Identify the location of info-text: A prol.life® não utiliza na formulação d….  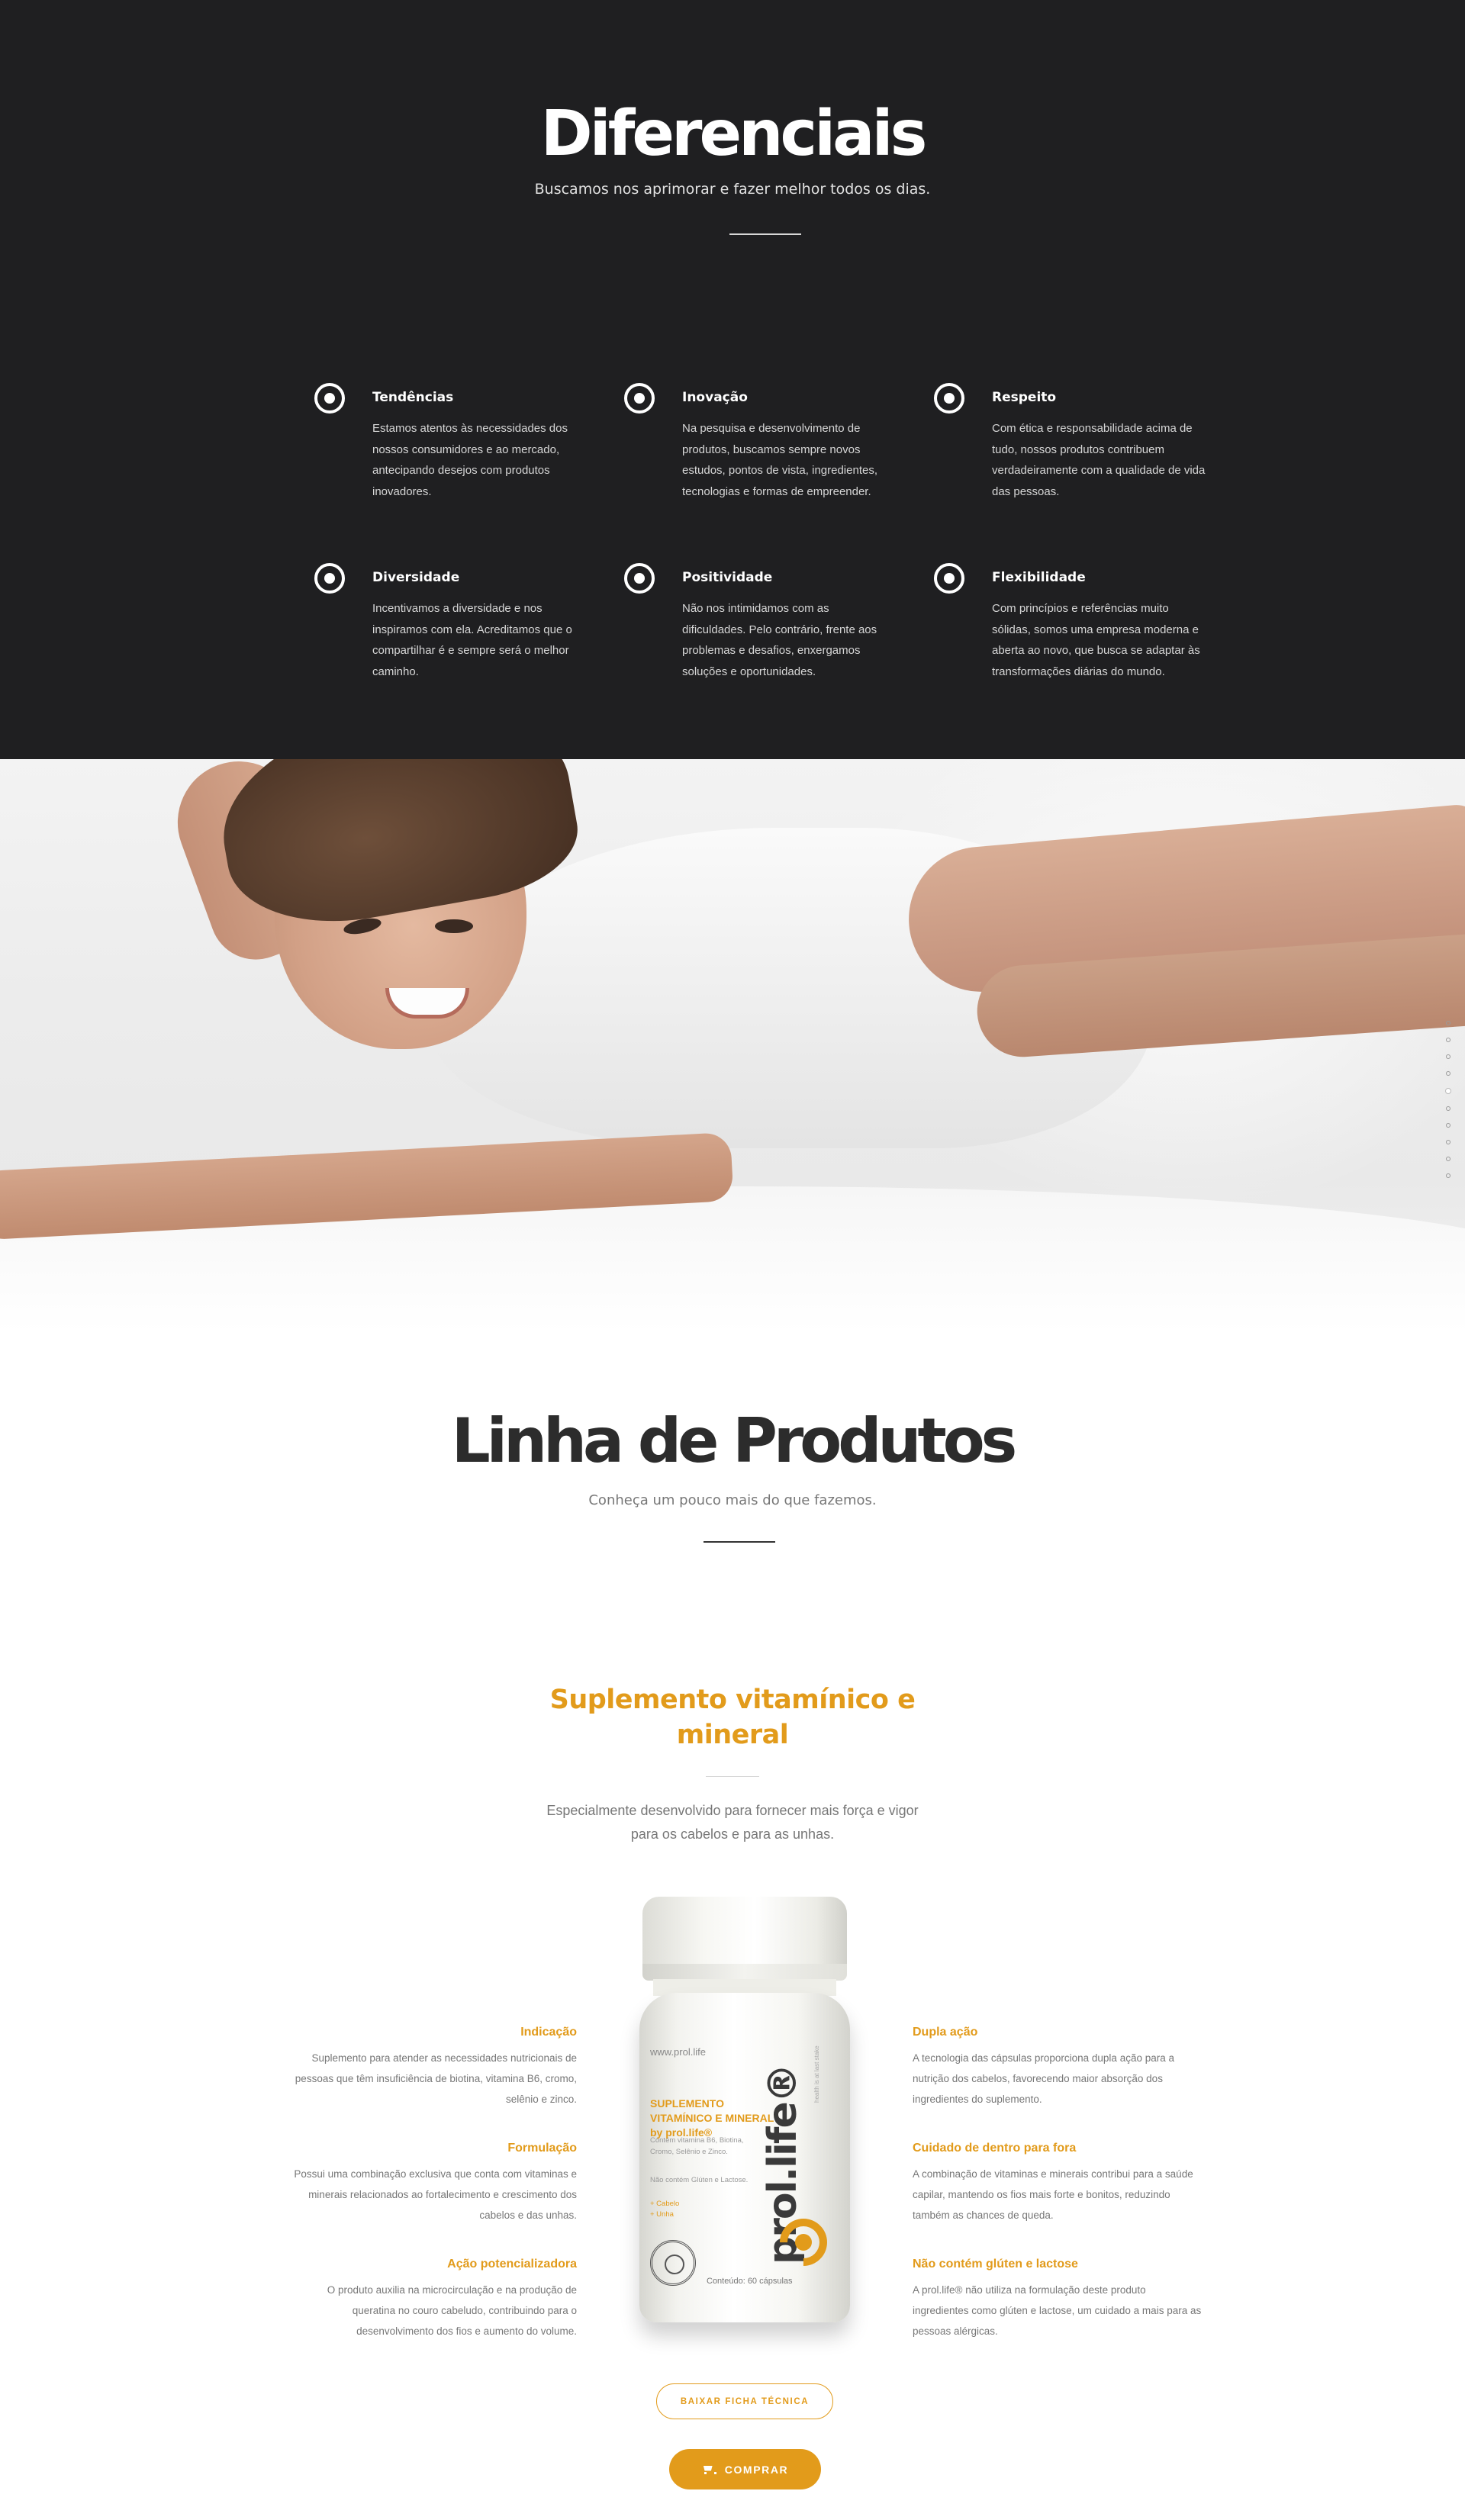
(1057, 2310).